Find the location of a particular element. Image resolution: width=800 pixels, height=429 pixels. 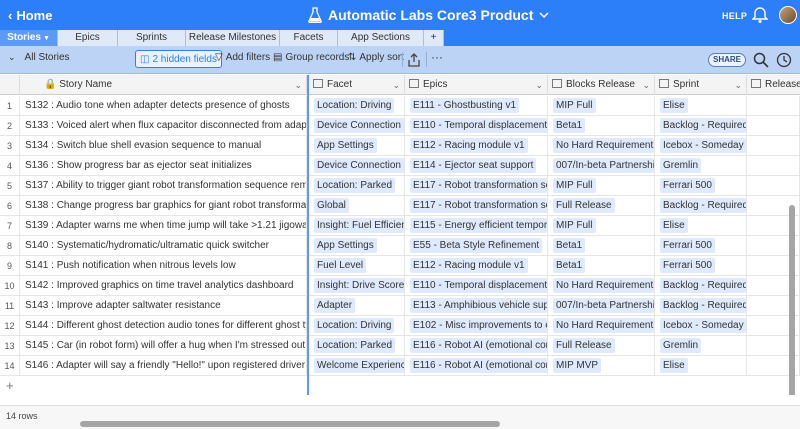

linked-record-chip: Insight: Fuel Efficiency is located at coordinates (359, 225).